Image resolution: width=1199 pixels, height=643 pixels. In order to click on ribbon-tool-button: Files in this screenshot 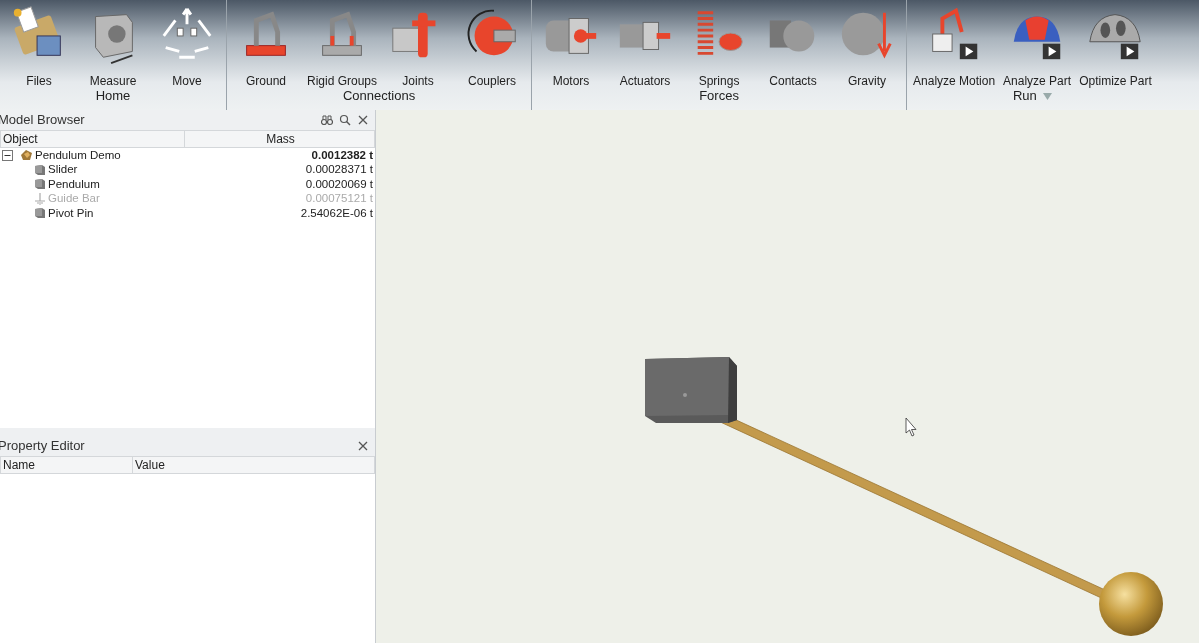, I will do `click(39, 45)`.